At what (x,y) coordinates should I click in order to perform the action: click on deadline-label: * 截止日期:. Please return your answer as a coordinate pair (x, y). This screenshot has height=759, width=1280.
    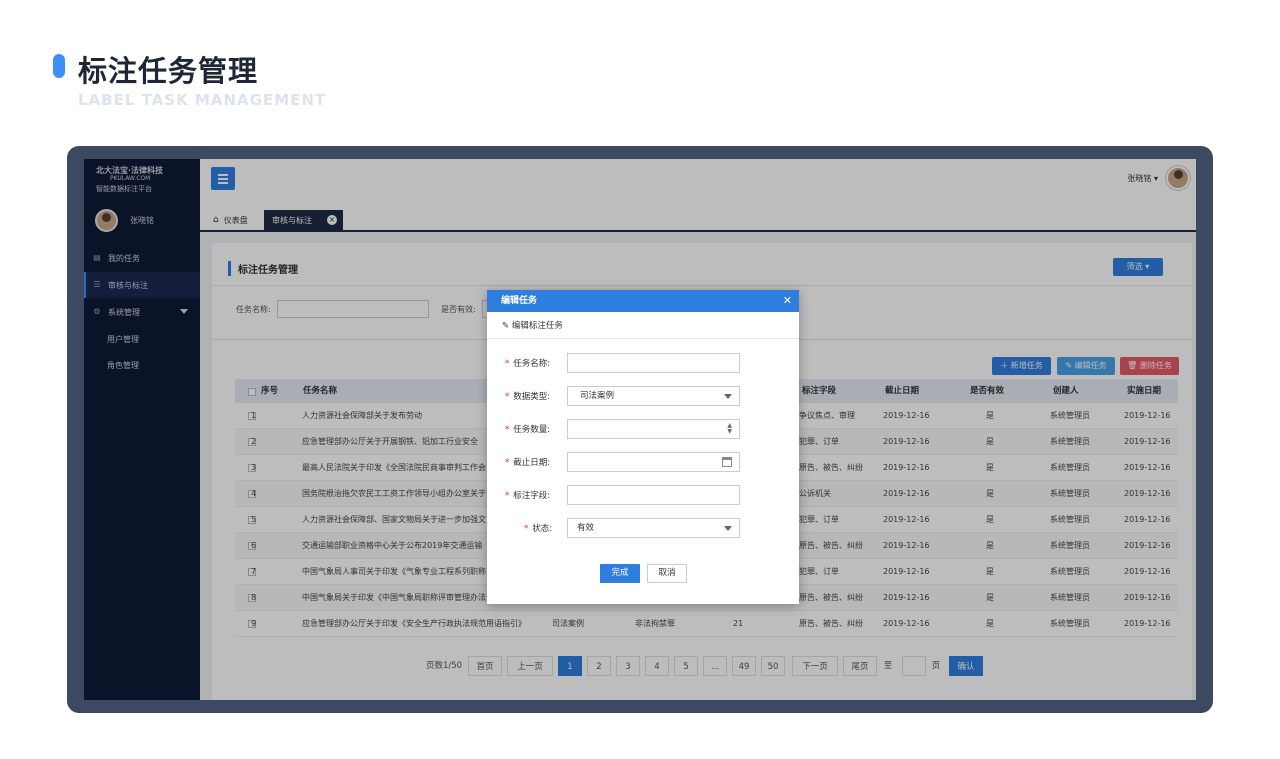
    Looking at the image, I should click on (528, 463).